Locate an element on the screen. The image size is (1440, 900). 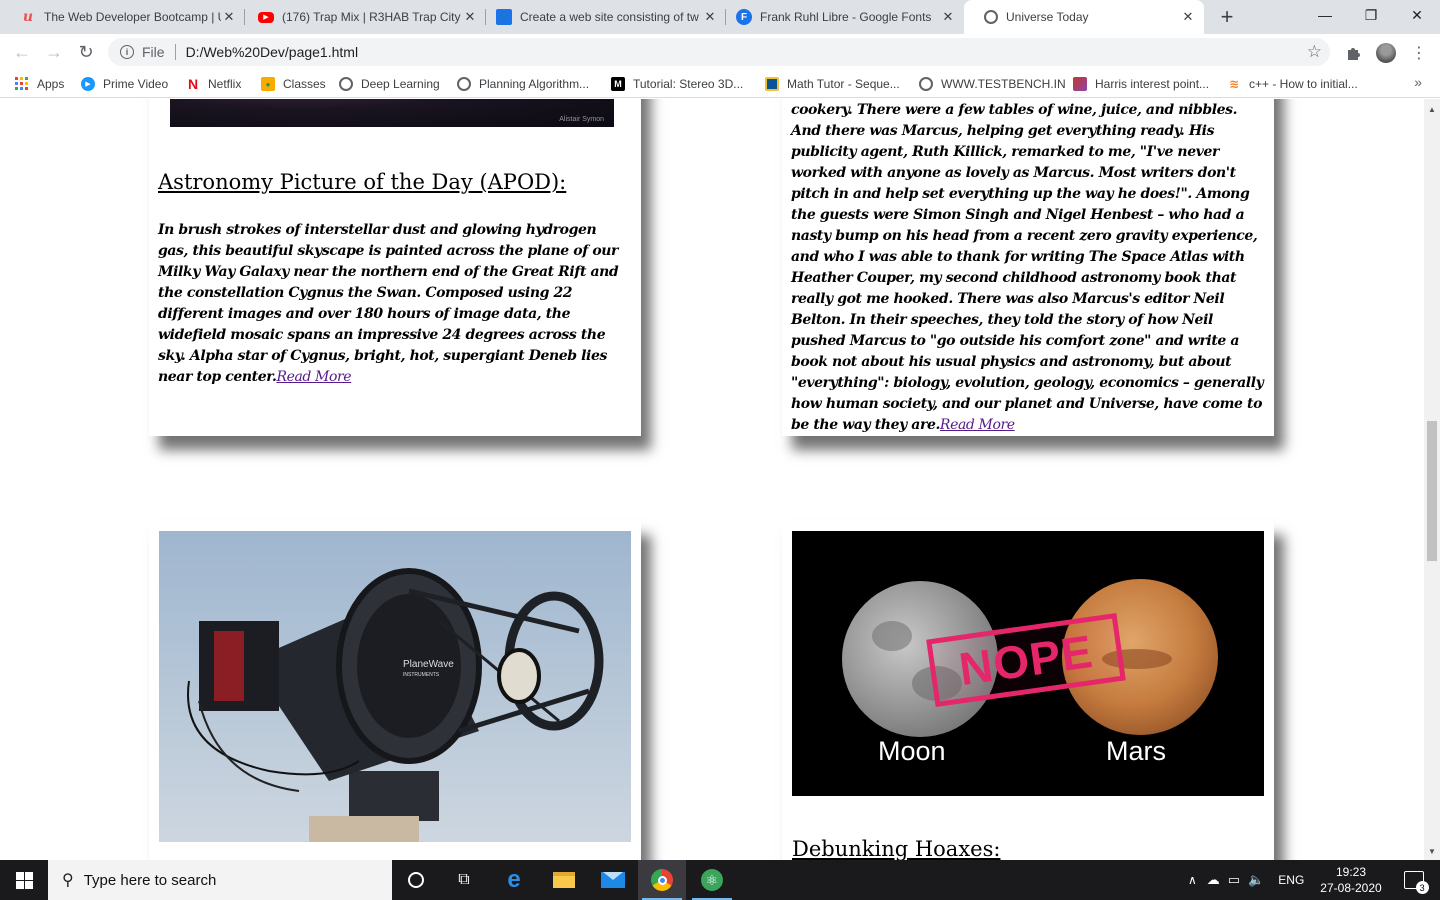
google-fonts-icon: F is located at coordinates (744, 17).